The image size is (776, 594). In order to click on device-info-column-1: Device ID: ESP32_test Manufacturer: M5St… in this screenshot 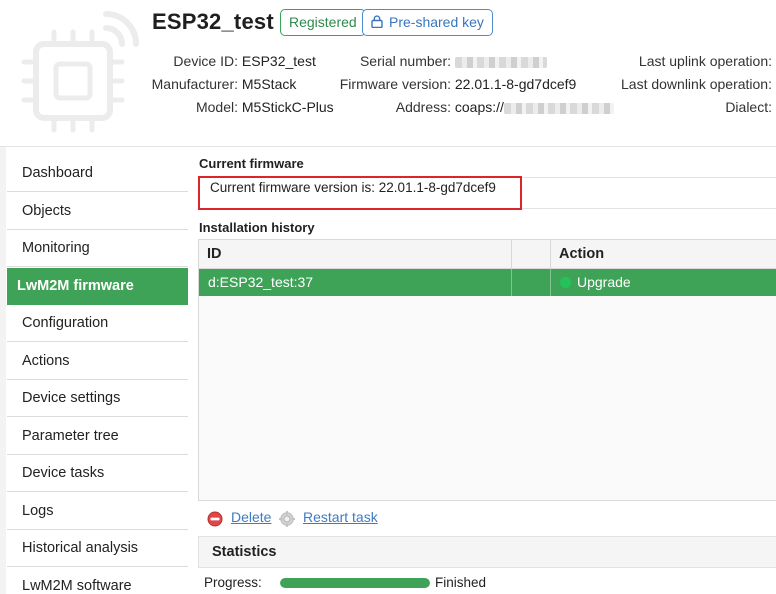, I will do `click(237, 84)`.